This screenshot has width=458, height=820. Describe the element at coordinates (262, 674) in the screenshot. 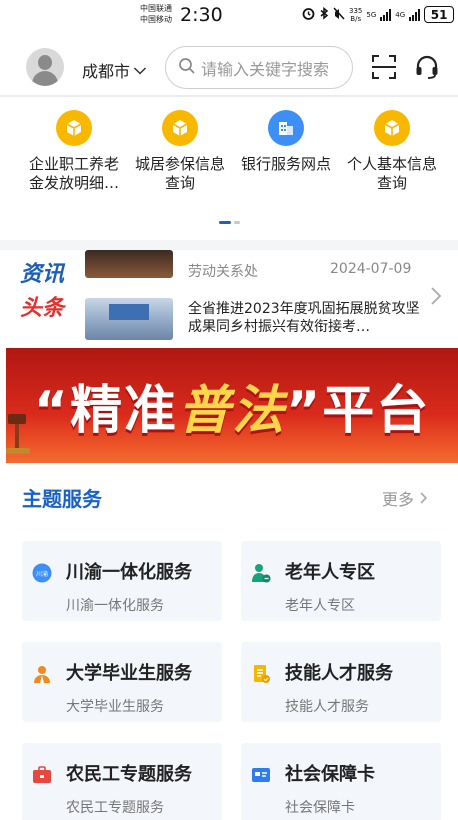

I see `skill-doc-icon` at that location.